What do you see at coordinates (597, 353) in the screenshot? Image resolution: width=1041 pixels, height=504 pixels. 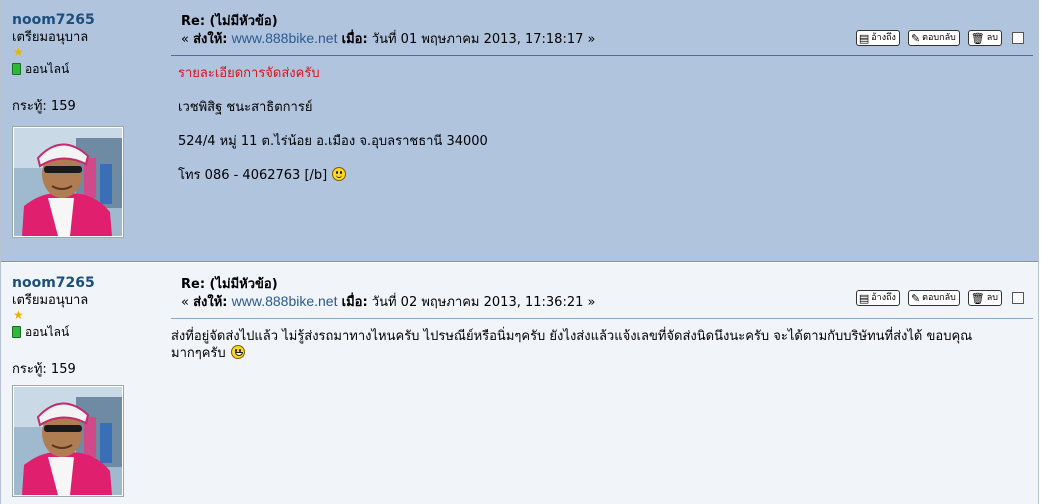 I see `body-line-wrap: มากๆครับ` at bounding box center [597, 353].